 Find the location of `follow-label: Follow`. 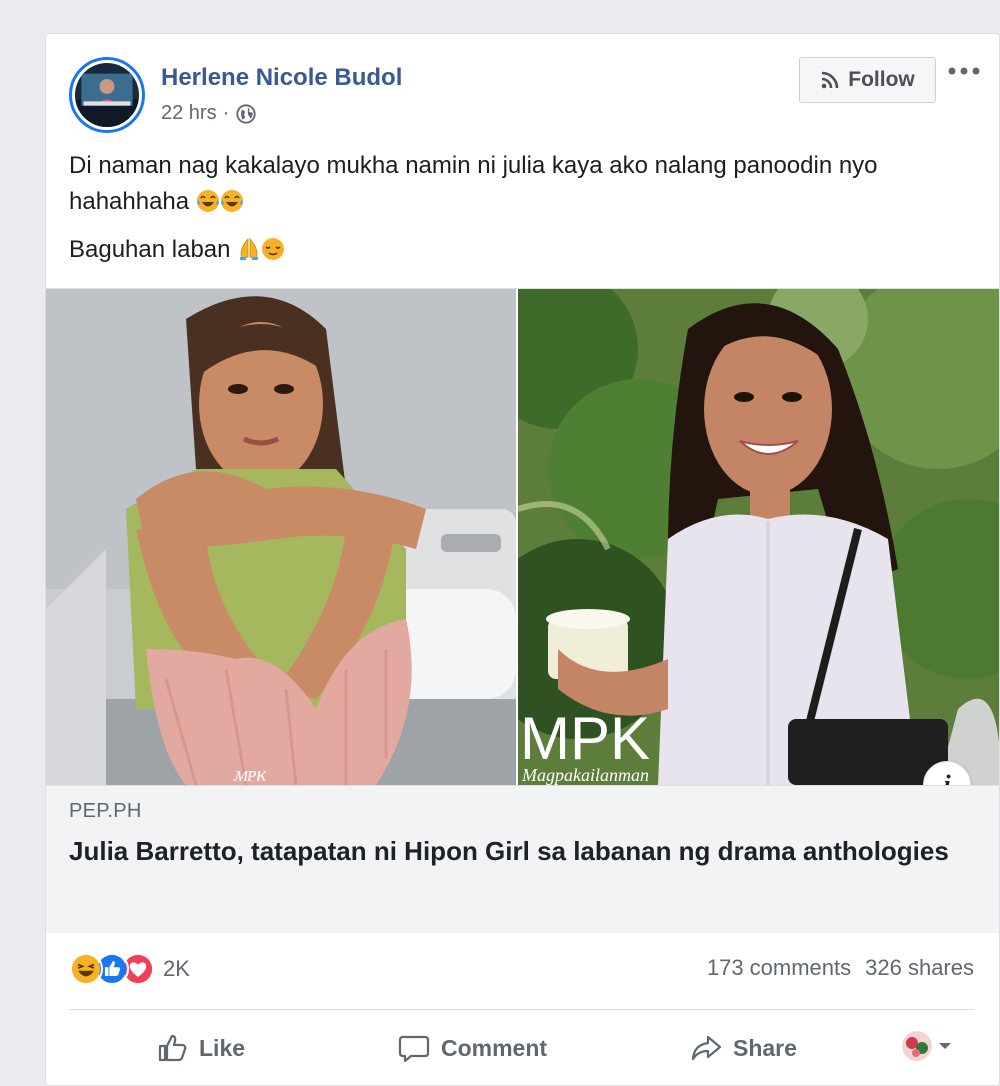

follow-label: Follow is located at coordinates (881, 79).